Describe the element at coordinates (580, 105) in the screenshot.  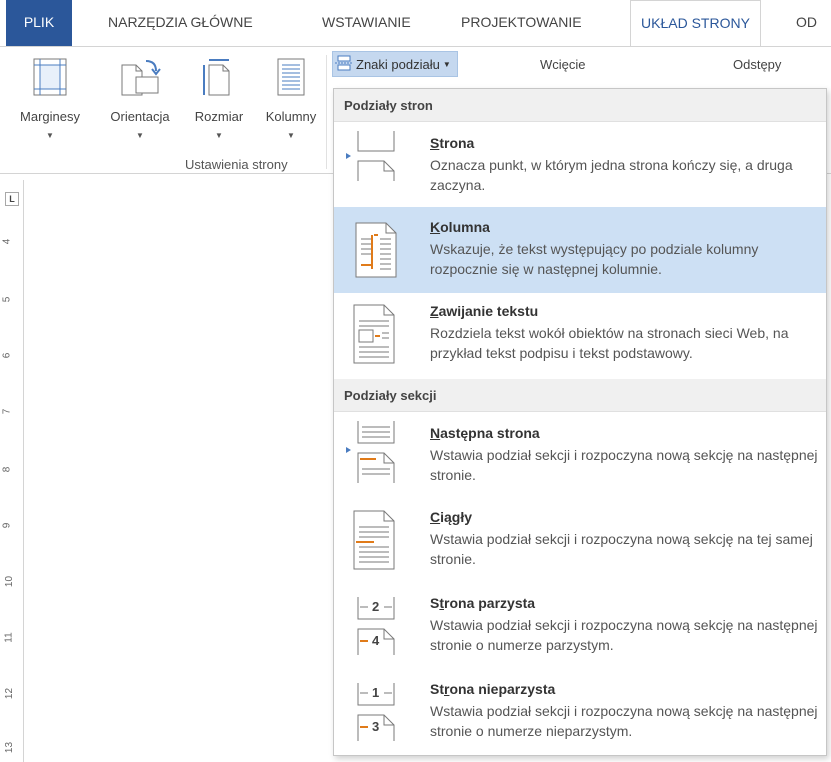
I see `page-breaks-header: Podziały stron` at that location.